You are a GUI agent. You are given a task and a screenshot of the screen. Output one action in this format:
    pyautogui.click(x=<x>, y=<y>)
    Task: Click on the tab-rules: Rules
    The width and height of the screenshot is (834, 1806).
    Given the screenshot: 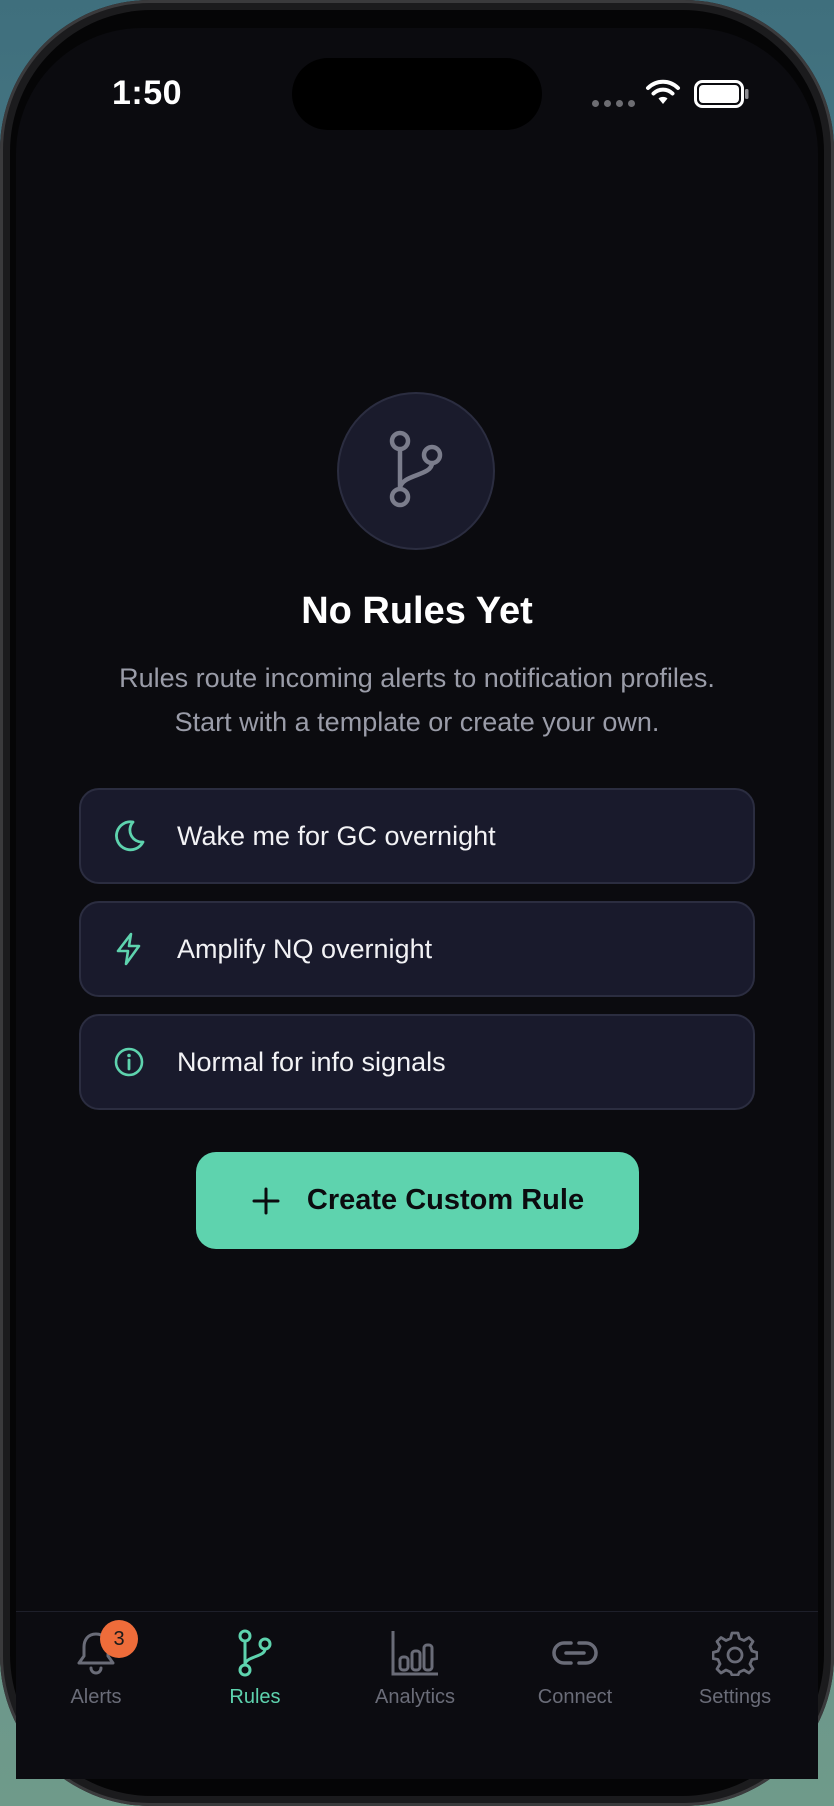 What is the action you would take?
    pyautogui.click(x=255, y=1673)
    